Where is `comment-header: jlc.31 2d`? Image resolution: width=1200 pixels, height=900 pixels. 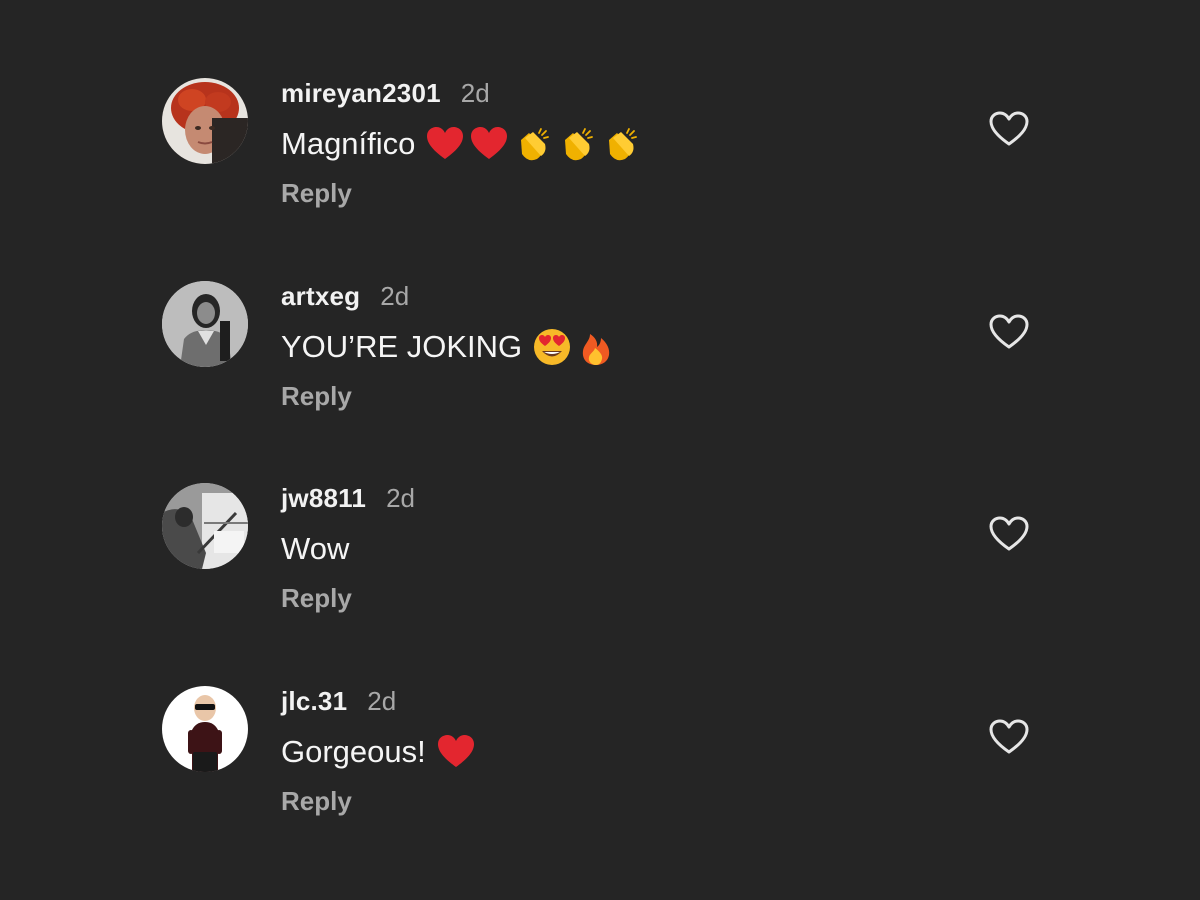 comment-header: jlc.31 2d is located at coordinates (338, 701).